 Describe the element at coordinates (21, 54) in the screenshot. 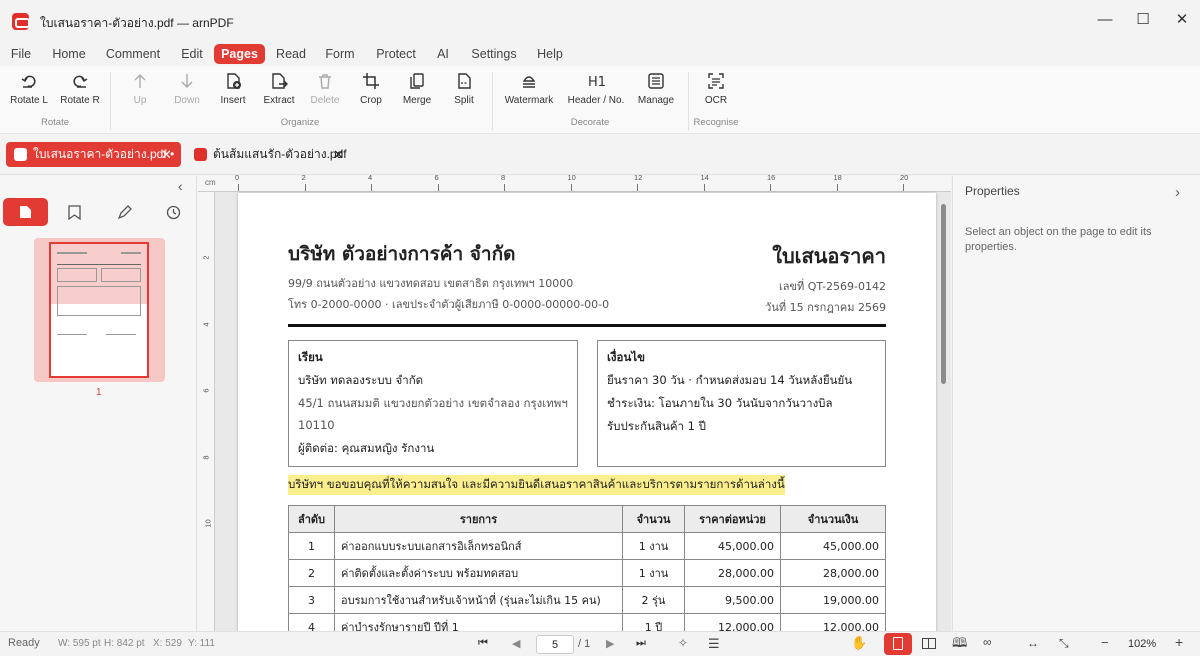

I see `menu-file: File` at that location.